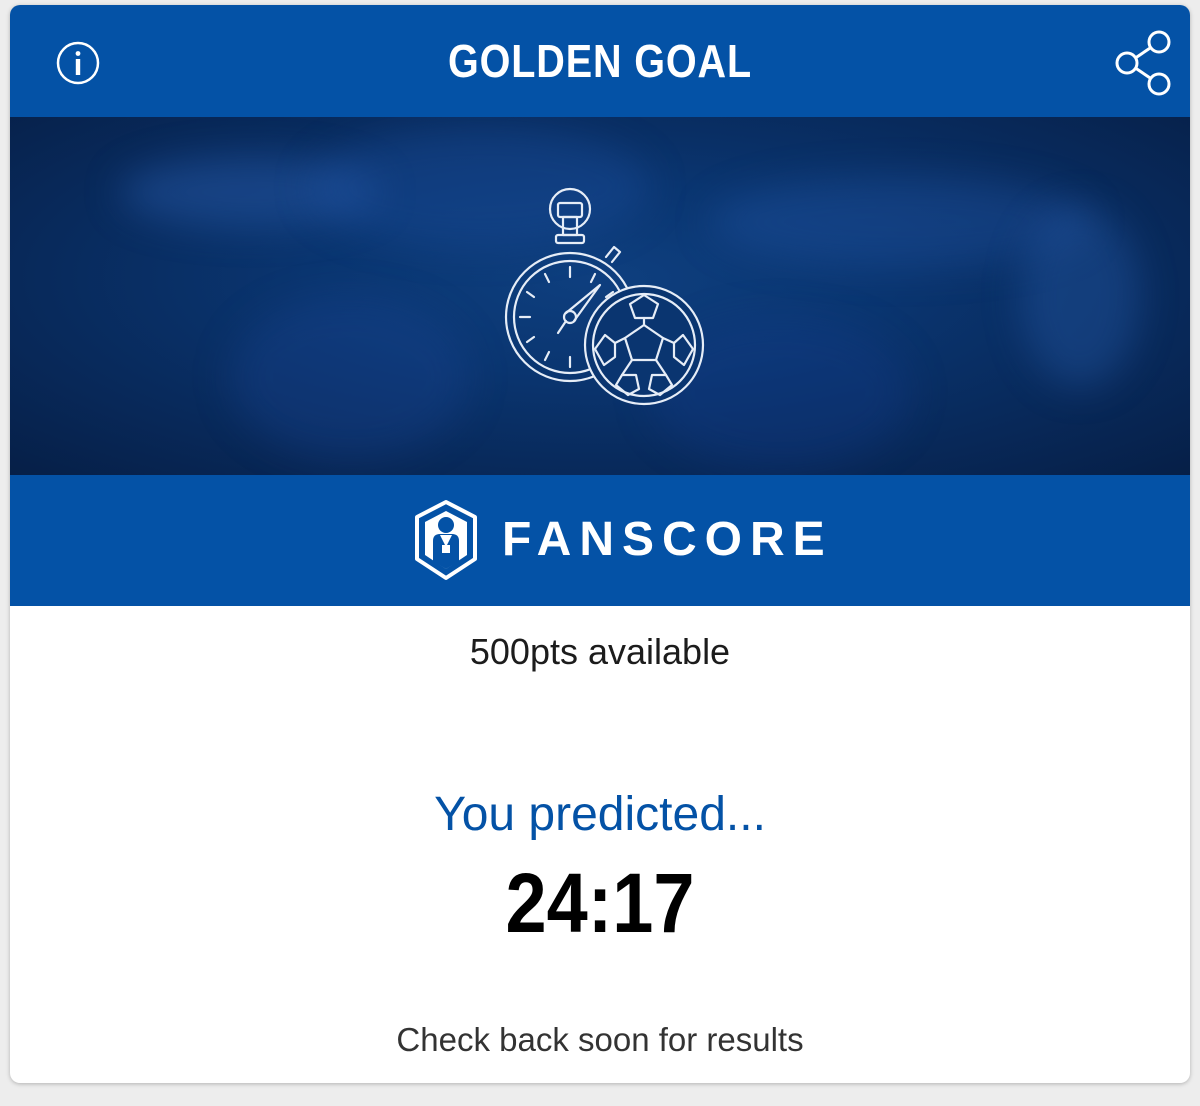  Describe the element at coordinates (600, 1039) in the screenshot. I see `results-note: Check back soon for results` at that location.